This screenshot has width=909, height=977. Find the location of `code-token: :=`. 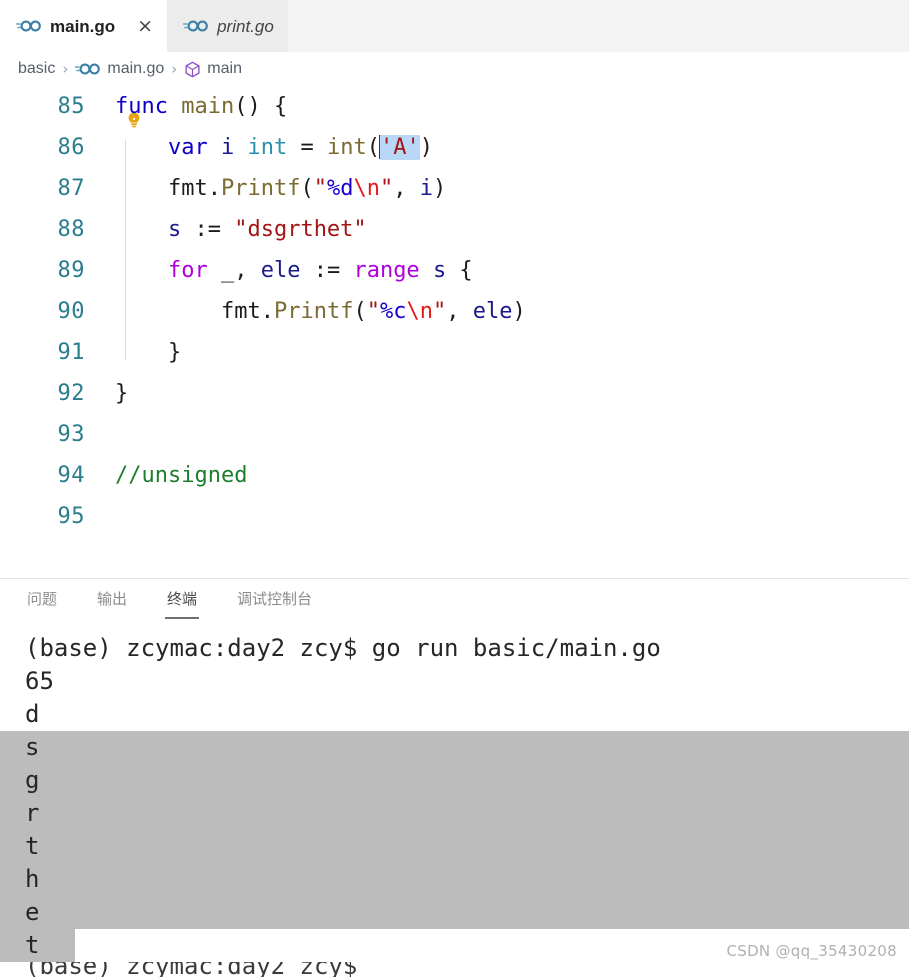

code-token: := is located at coordinates (327, 270).